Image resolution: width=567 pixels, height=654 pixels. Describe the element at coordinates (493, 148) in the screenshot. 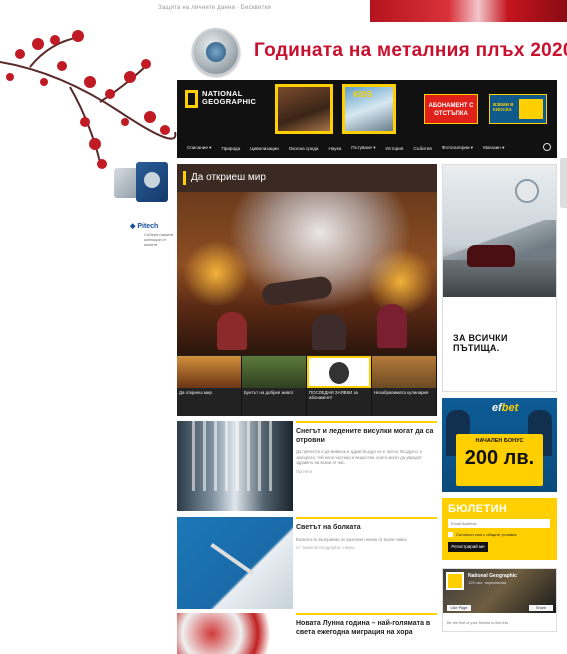

I see `nav-item: Магазин ▾` at that location.